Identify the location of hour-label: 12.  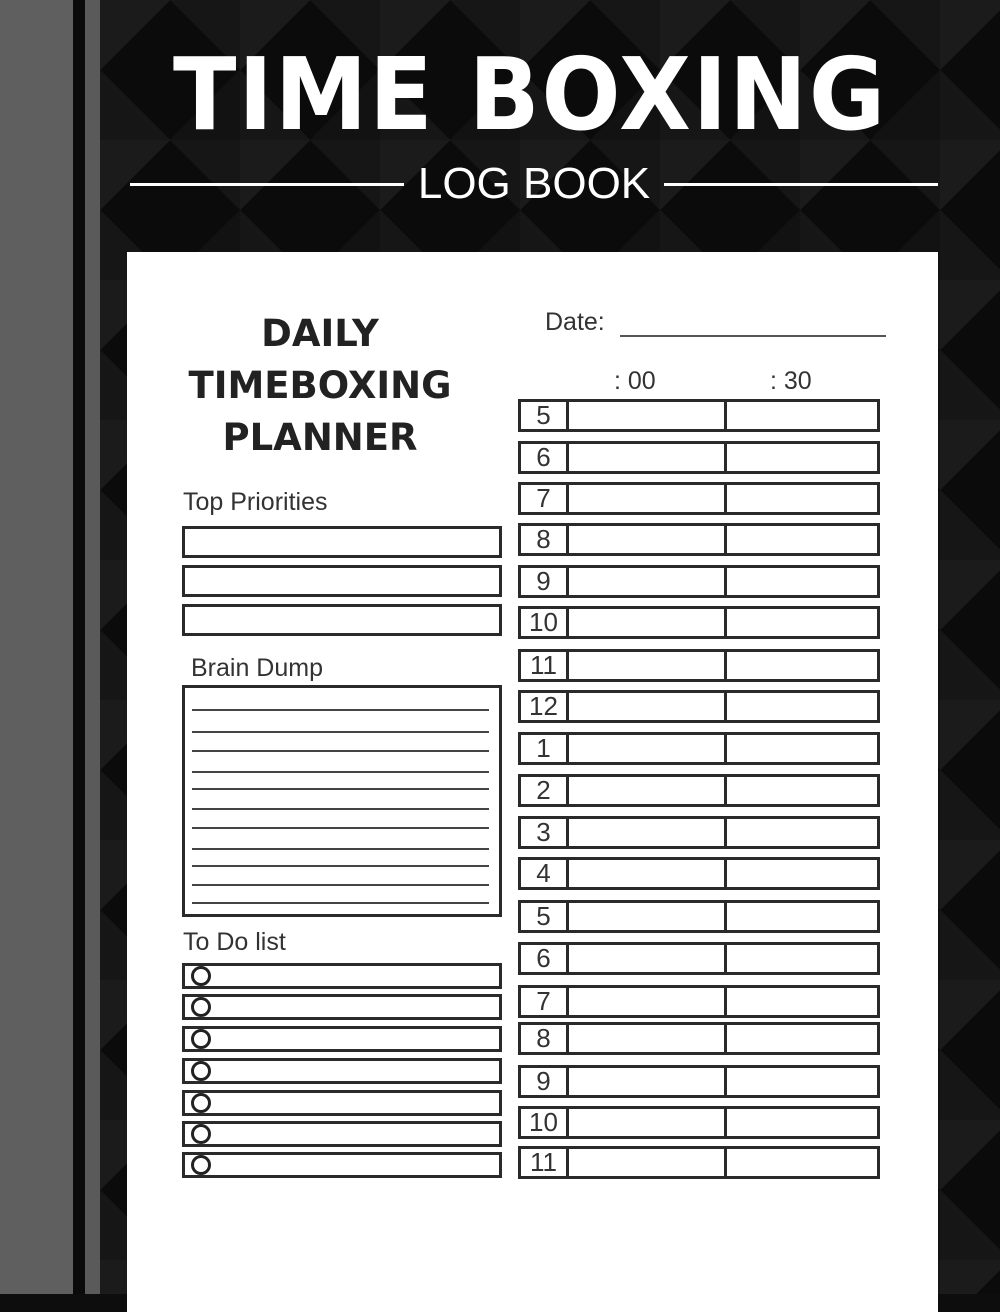
(545, 706).